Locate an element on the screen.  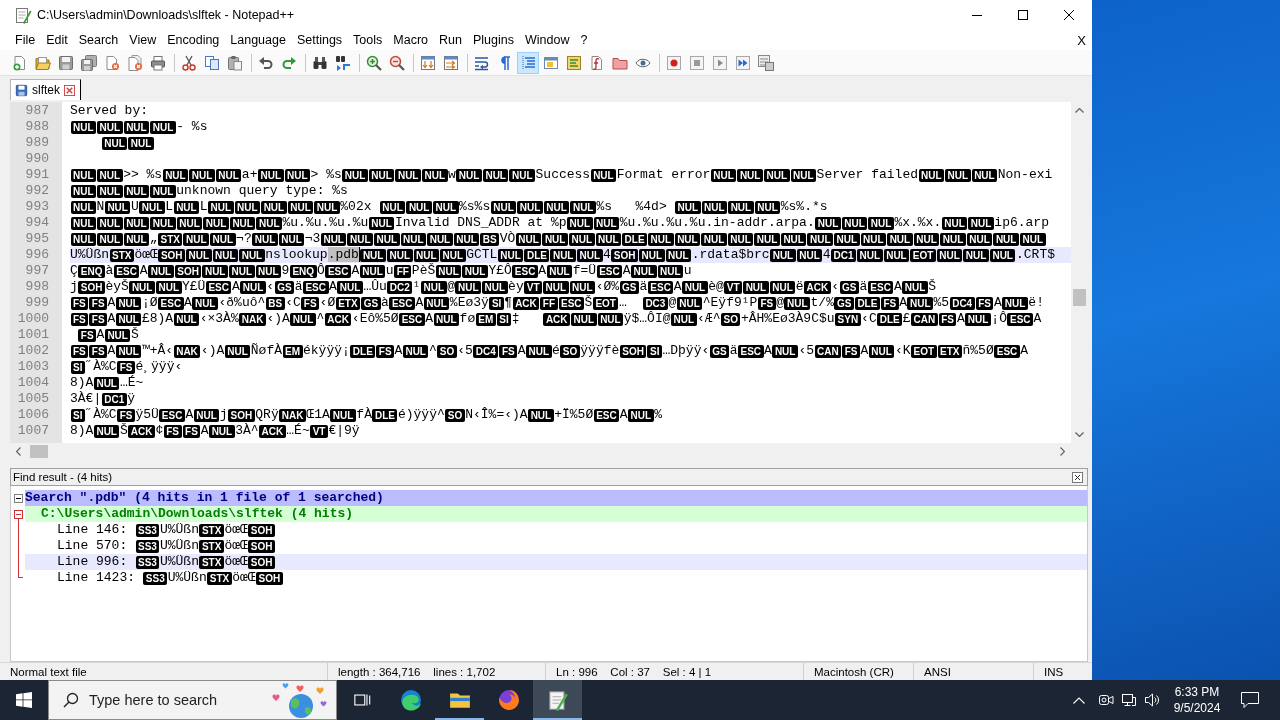
search-summary: Search ".pdb" (4 hits in 1 file of 1 searched) is located at coordinates (556, 498).